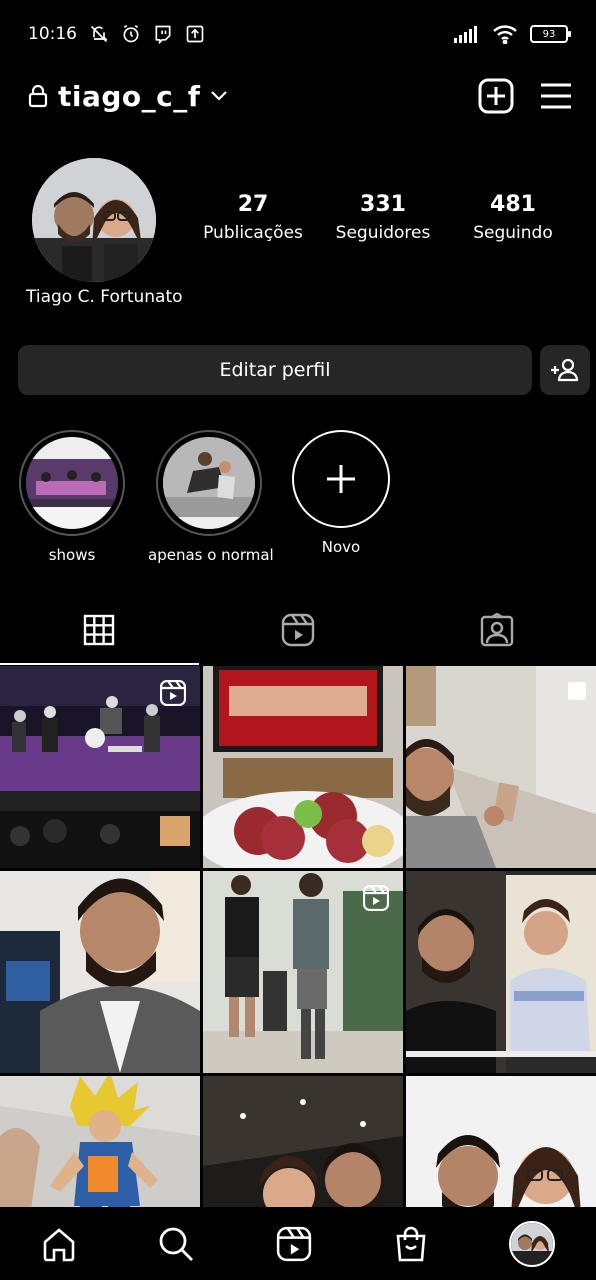 This screenshot has height=1280, width=596. I want to click on lock-icon, so click(38, 96).